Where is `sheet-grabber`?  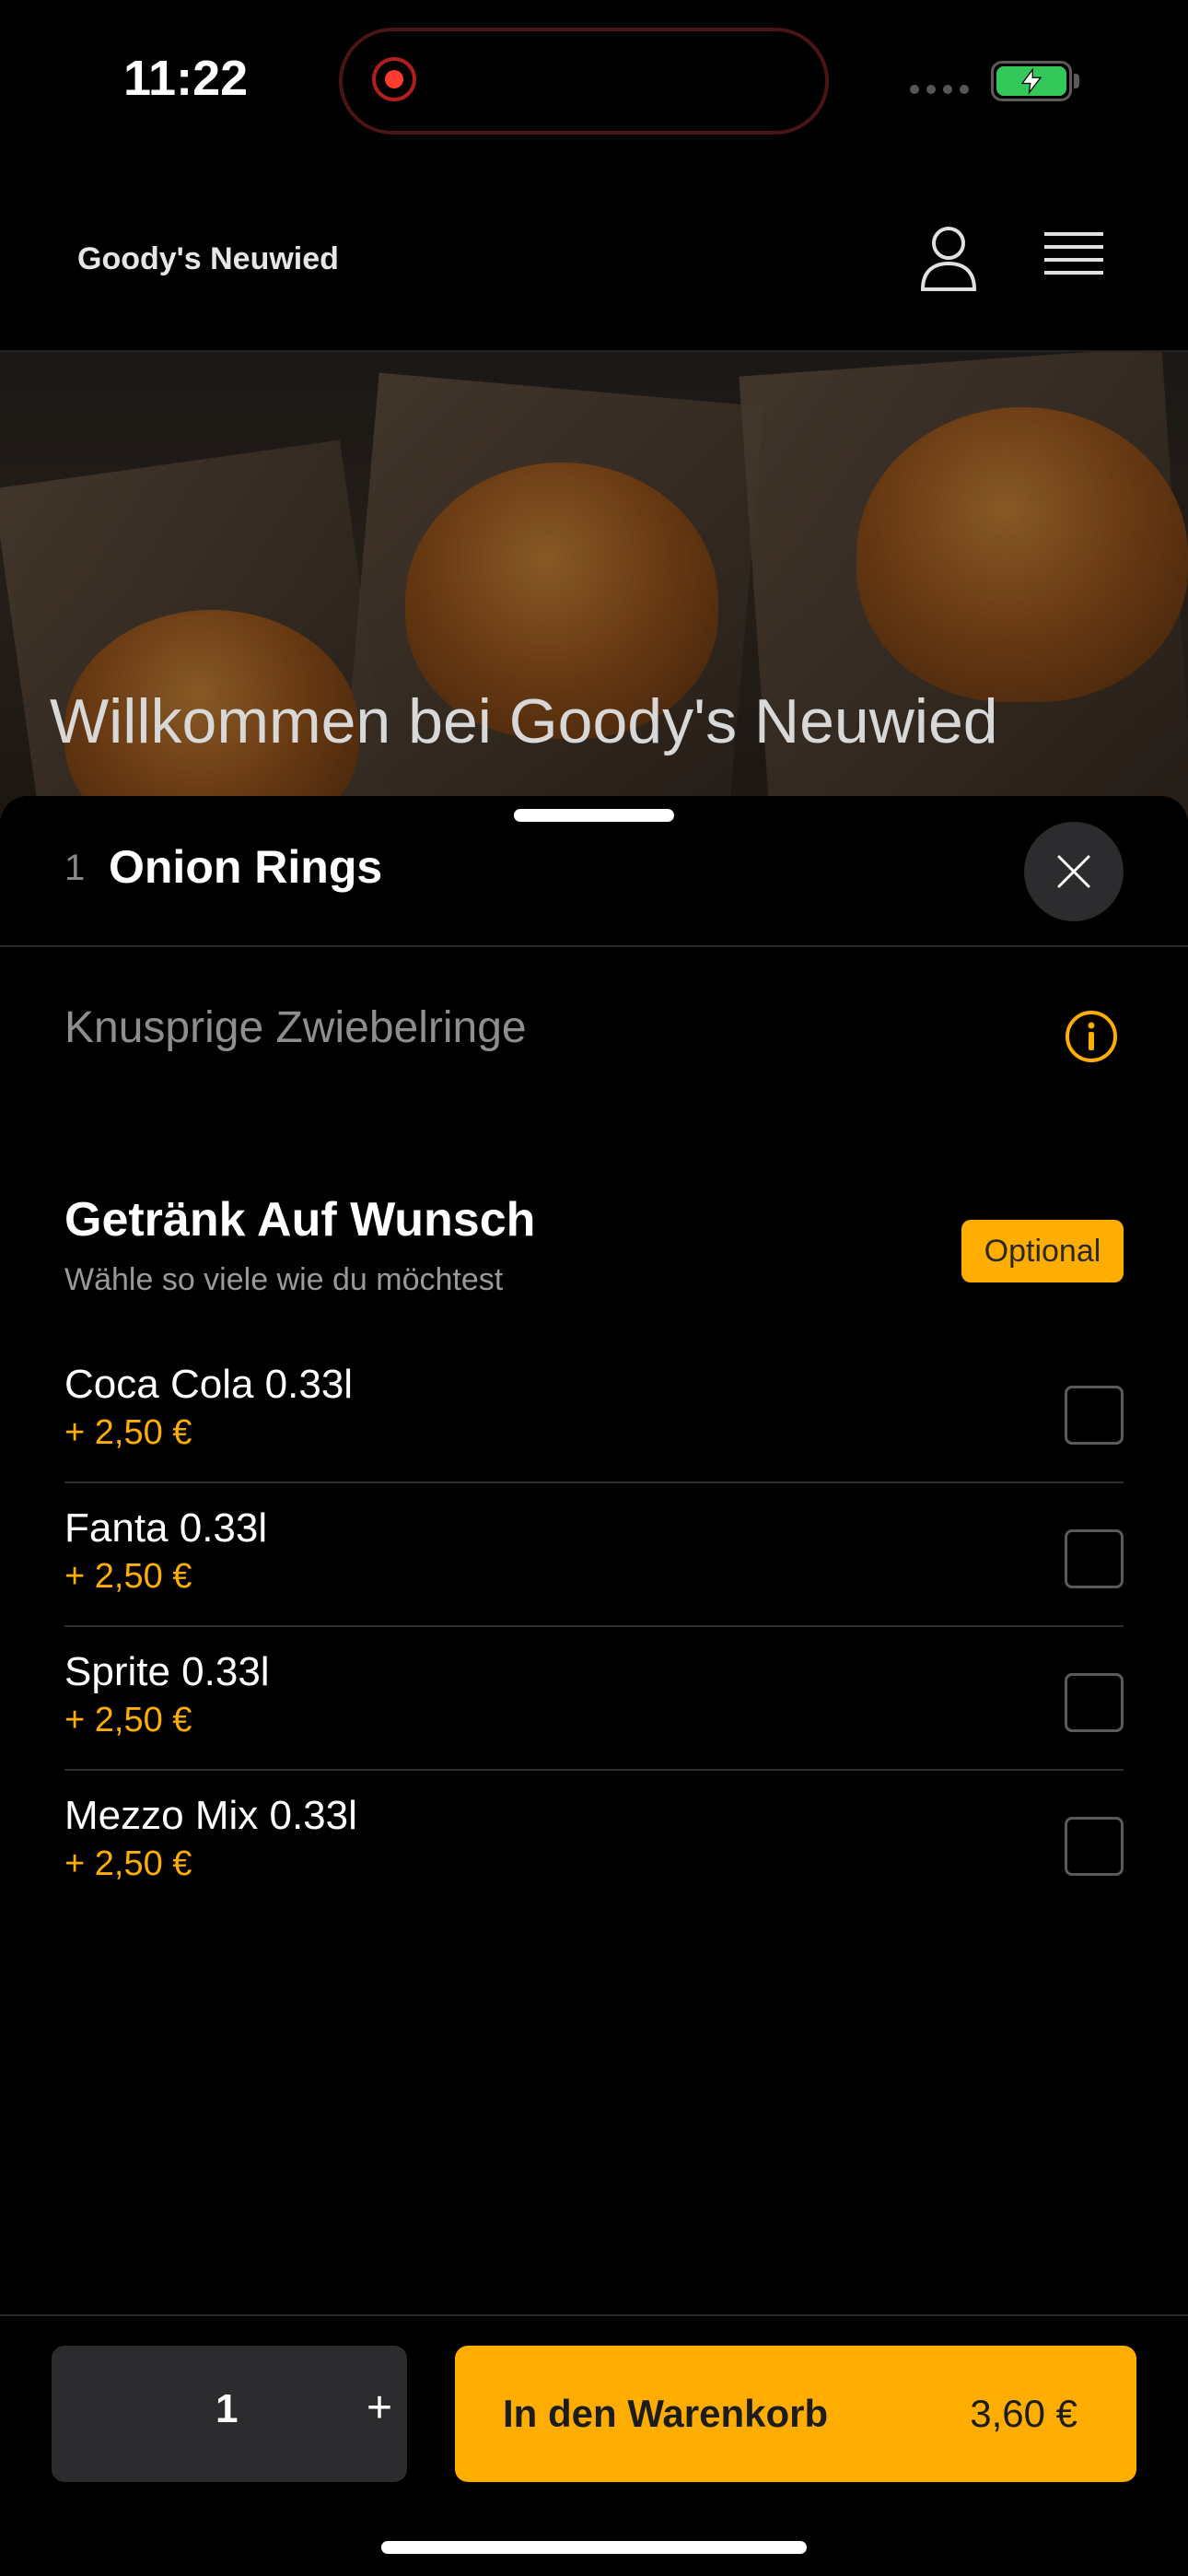
sheet-grabber is located at coordinates (594, 815).